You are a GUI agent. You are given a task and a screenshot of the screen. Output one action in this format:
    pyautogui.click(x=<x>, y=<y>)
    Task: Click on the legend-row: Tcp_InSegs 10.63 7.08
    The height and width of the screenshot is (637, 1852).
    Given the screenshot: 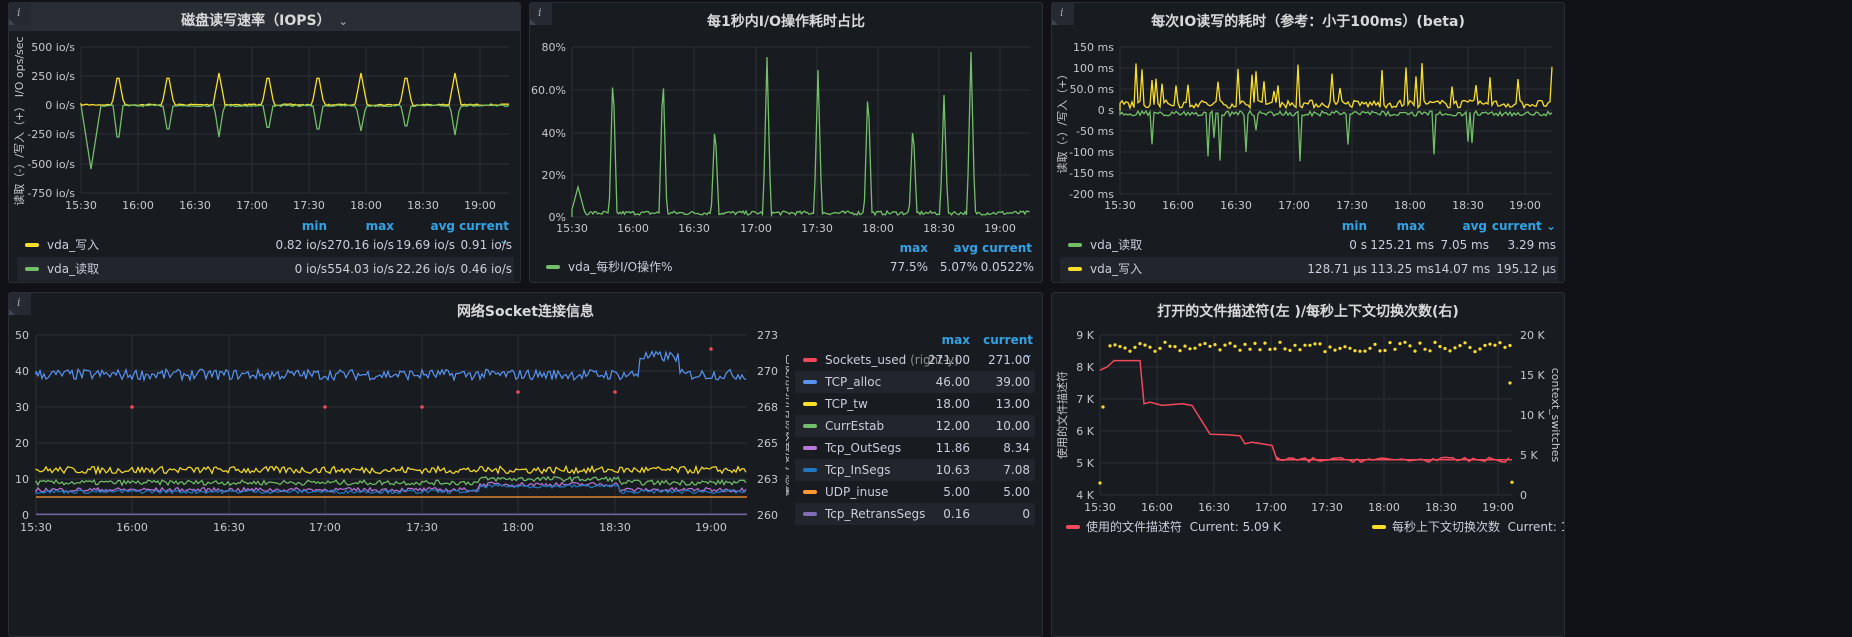 What is the action you would take?
    pyautogui.click(x=915, y=470)
    